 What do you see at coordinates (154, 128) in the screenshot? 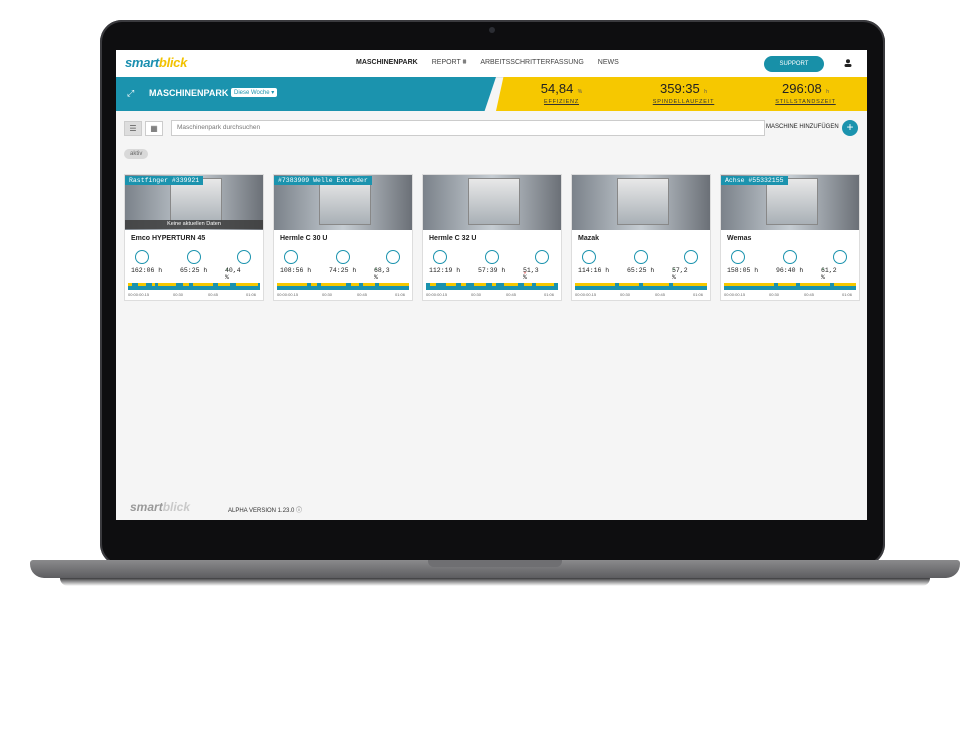
I see `grid-view-button: ▦` at bounding box center [154, 128].